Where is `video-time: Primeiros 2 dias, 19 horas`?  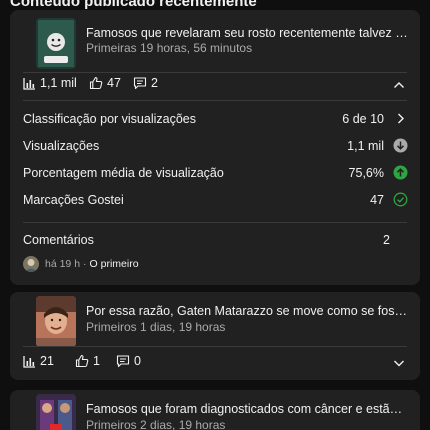 video-time: Primeiros 2 dias, 19 horas is located at coordinates (156, 424).